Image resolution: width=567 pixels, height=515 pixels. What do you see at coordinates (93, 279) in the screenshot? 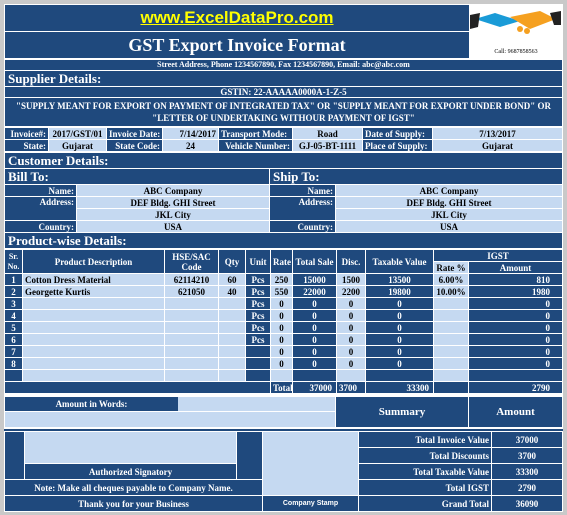
I see `cell-desc: Cotton Dress Material` at bounding box center [93, 279].